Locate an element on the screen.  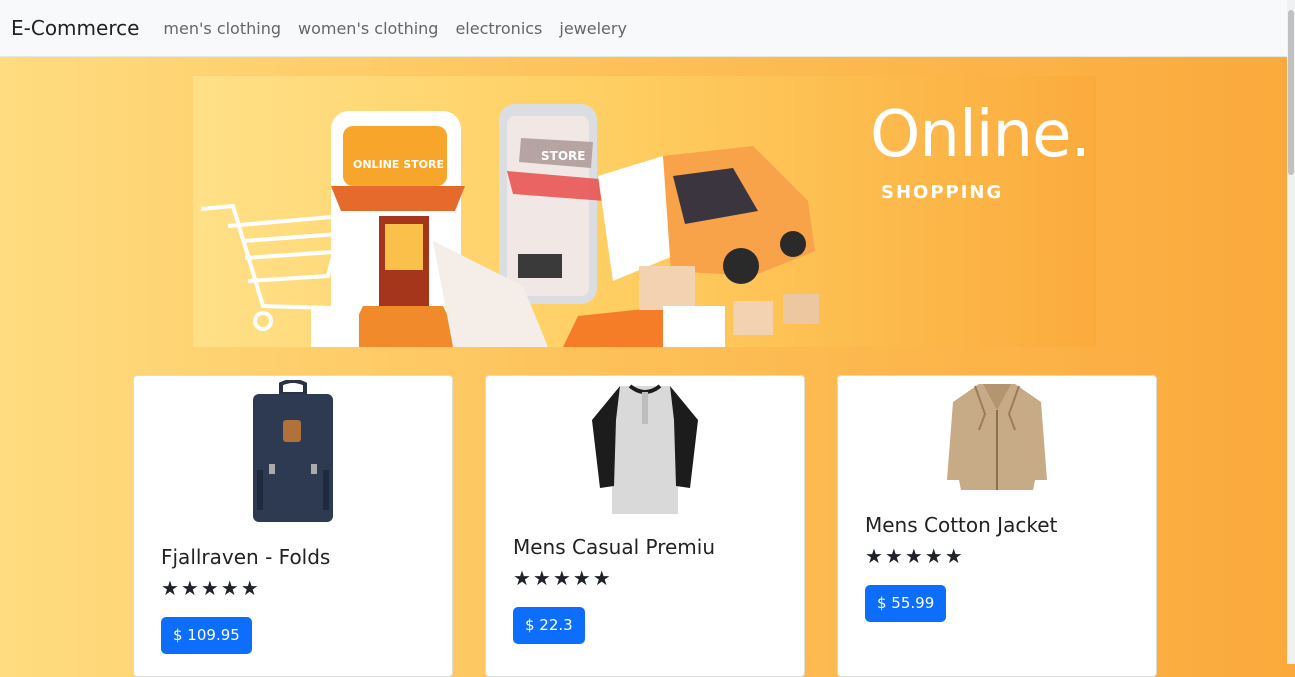
delivery-truck-illustration is located at coordinates (739, 215).